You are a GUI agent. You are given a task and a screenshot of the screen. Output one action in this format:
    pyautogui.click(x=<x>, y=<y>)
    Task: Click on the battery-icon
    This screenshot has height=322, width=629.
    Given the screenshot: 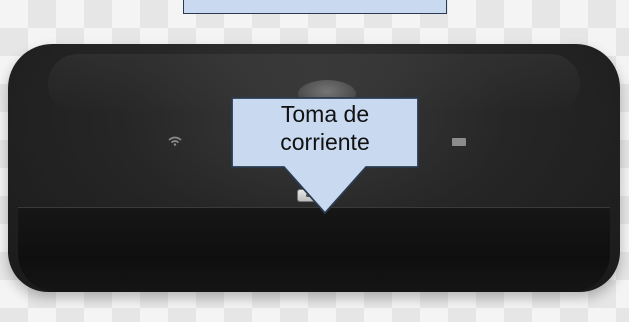 What is the action you would take?
    pyautogui.click(x=459, y=142)
    